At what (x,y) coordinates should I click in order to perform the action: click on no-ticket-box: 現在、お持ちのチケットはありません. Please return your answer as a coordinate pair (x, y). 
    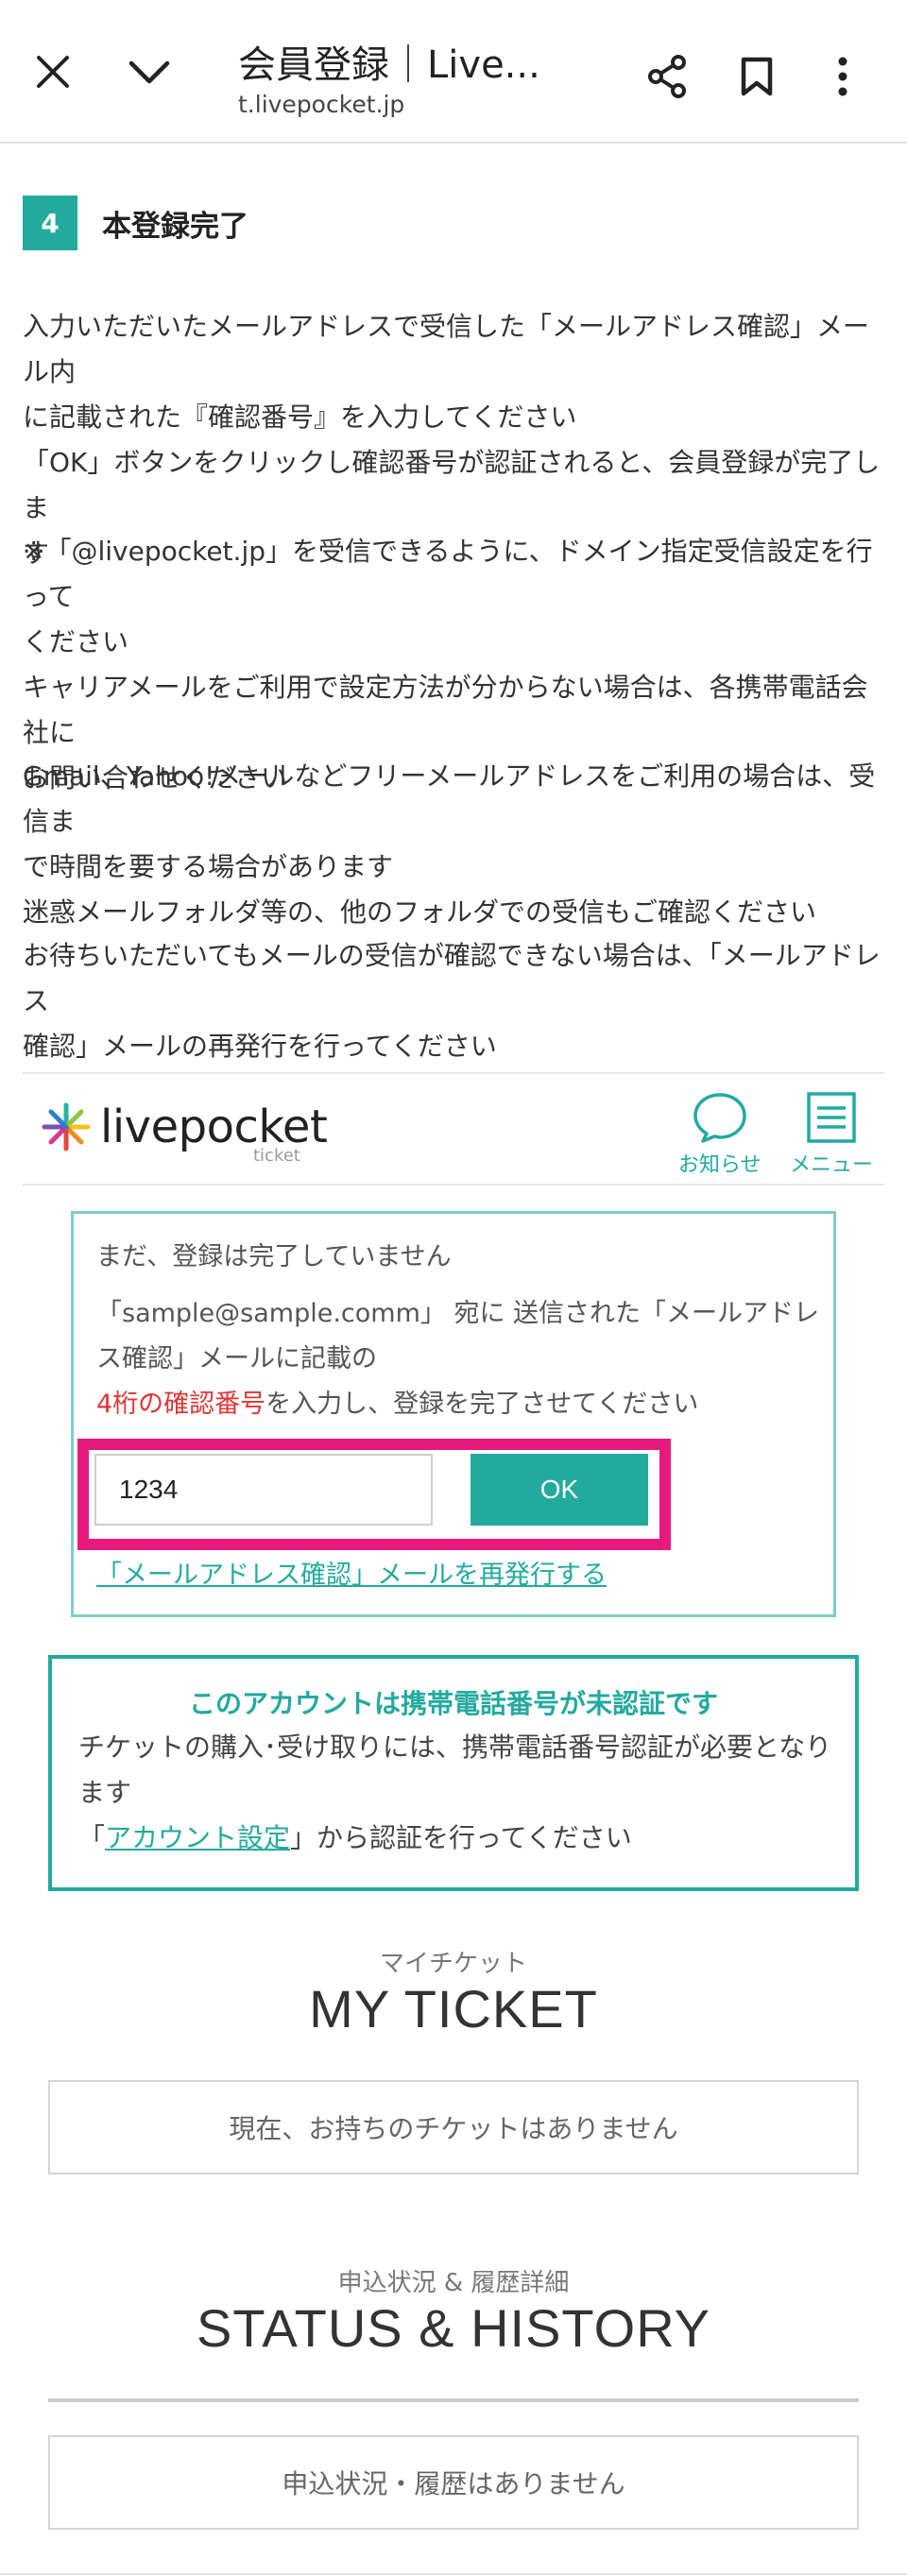
    Looking at the image, I should click on (454, 2127).